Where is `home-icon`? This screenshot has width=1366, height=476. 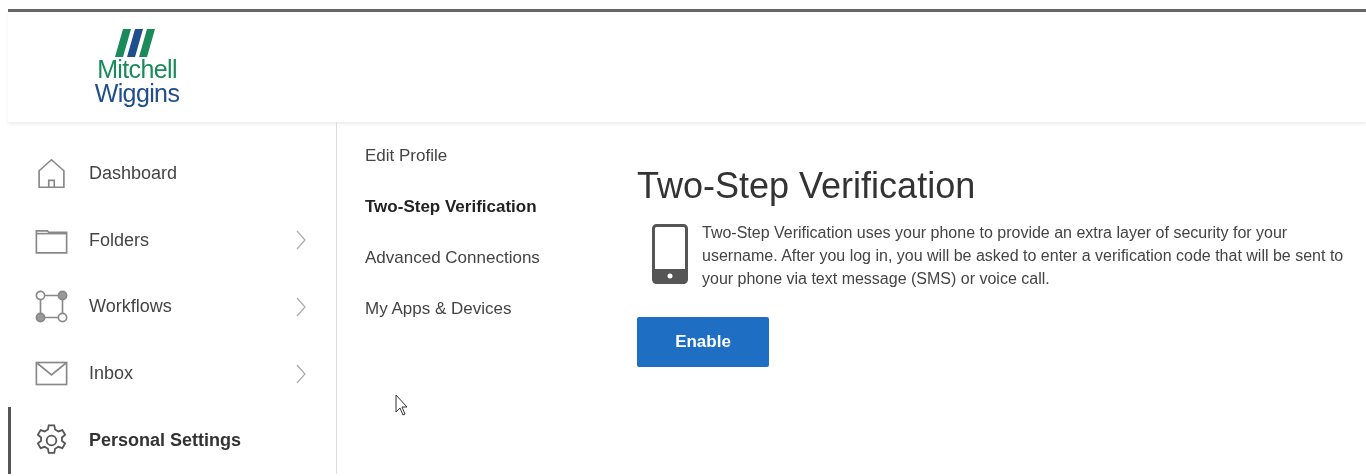 home-icon is located at coordinates (51, 173).